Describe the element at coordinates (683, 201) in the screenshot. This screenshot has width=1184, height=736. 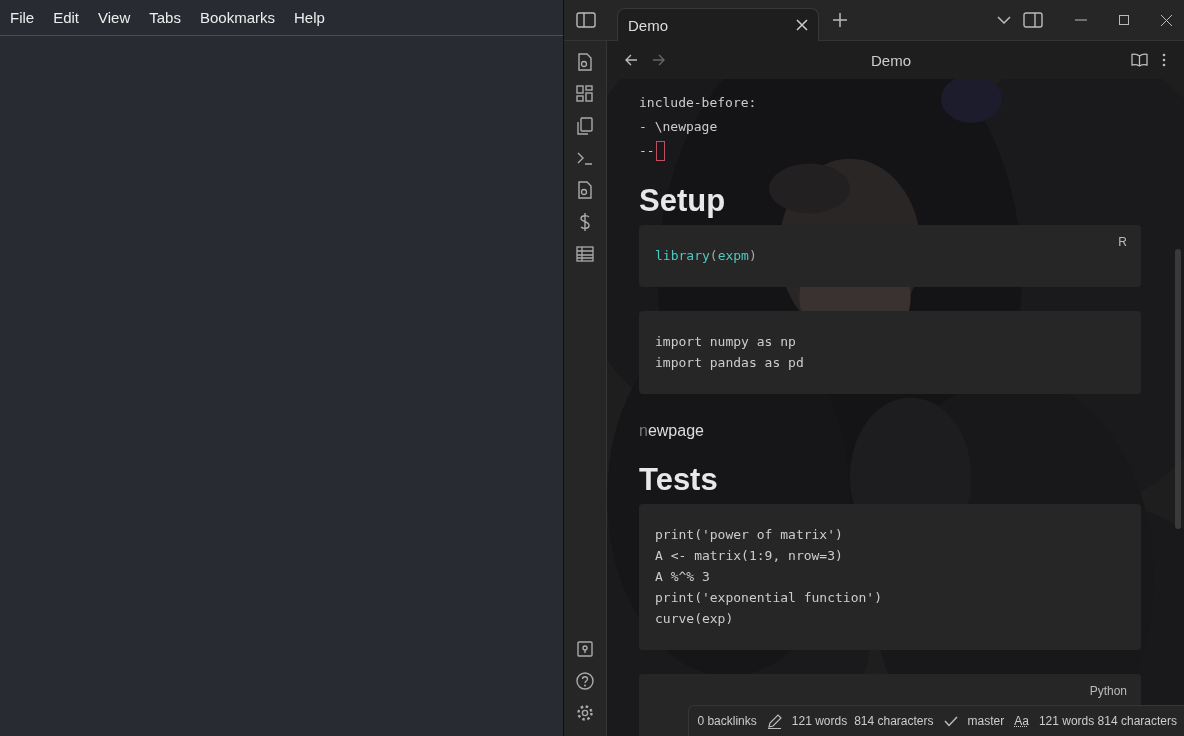
I see `heading: Setup` at that location.